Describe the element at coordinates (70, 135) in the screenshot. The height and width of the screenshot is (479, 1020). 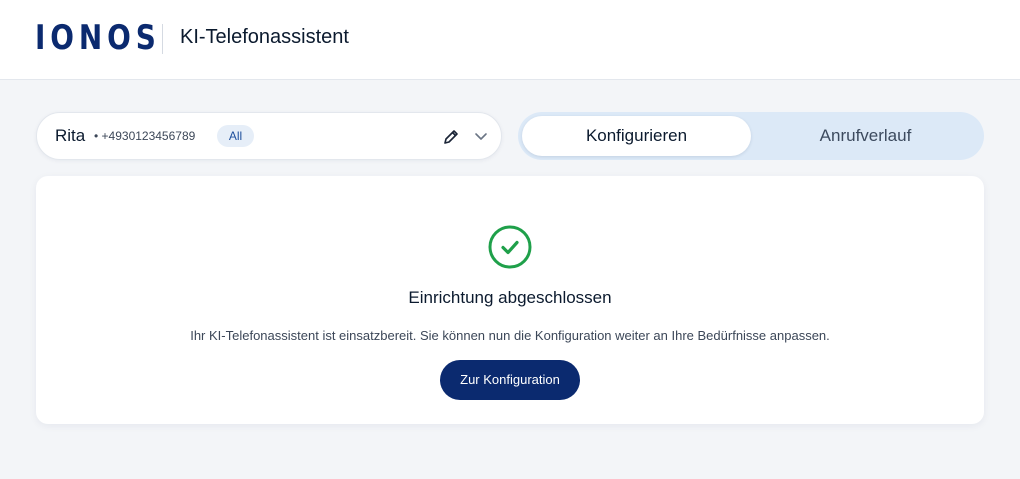
I see `assistant-name: Rita` at that location.